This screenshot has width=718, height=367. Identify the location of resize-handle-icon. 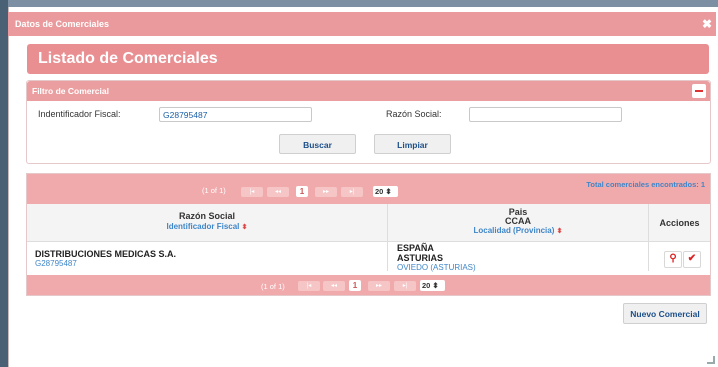
(711, 360).